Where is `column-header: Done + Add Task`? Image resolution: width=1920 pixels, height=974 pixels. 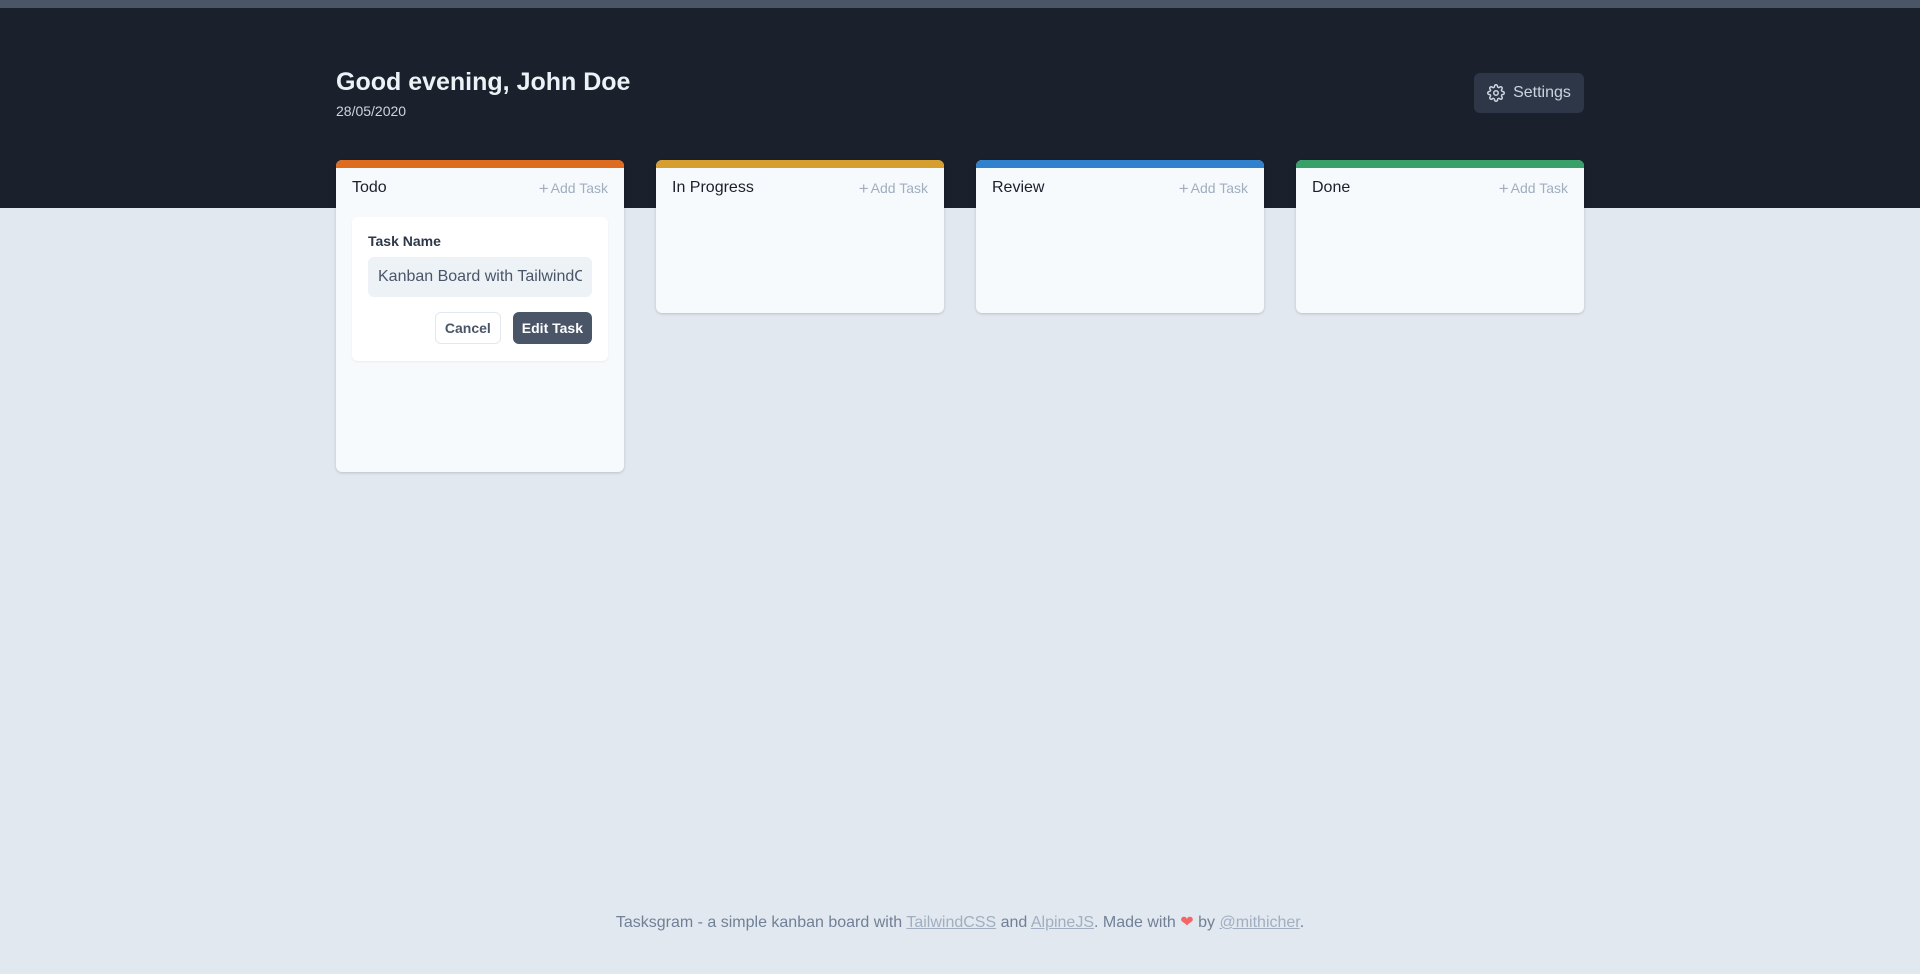
column-header: Done + Add Task is located at coordinates (1440, 188).